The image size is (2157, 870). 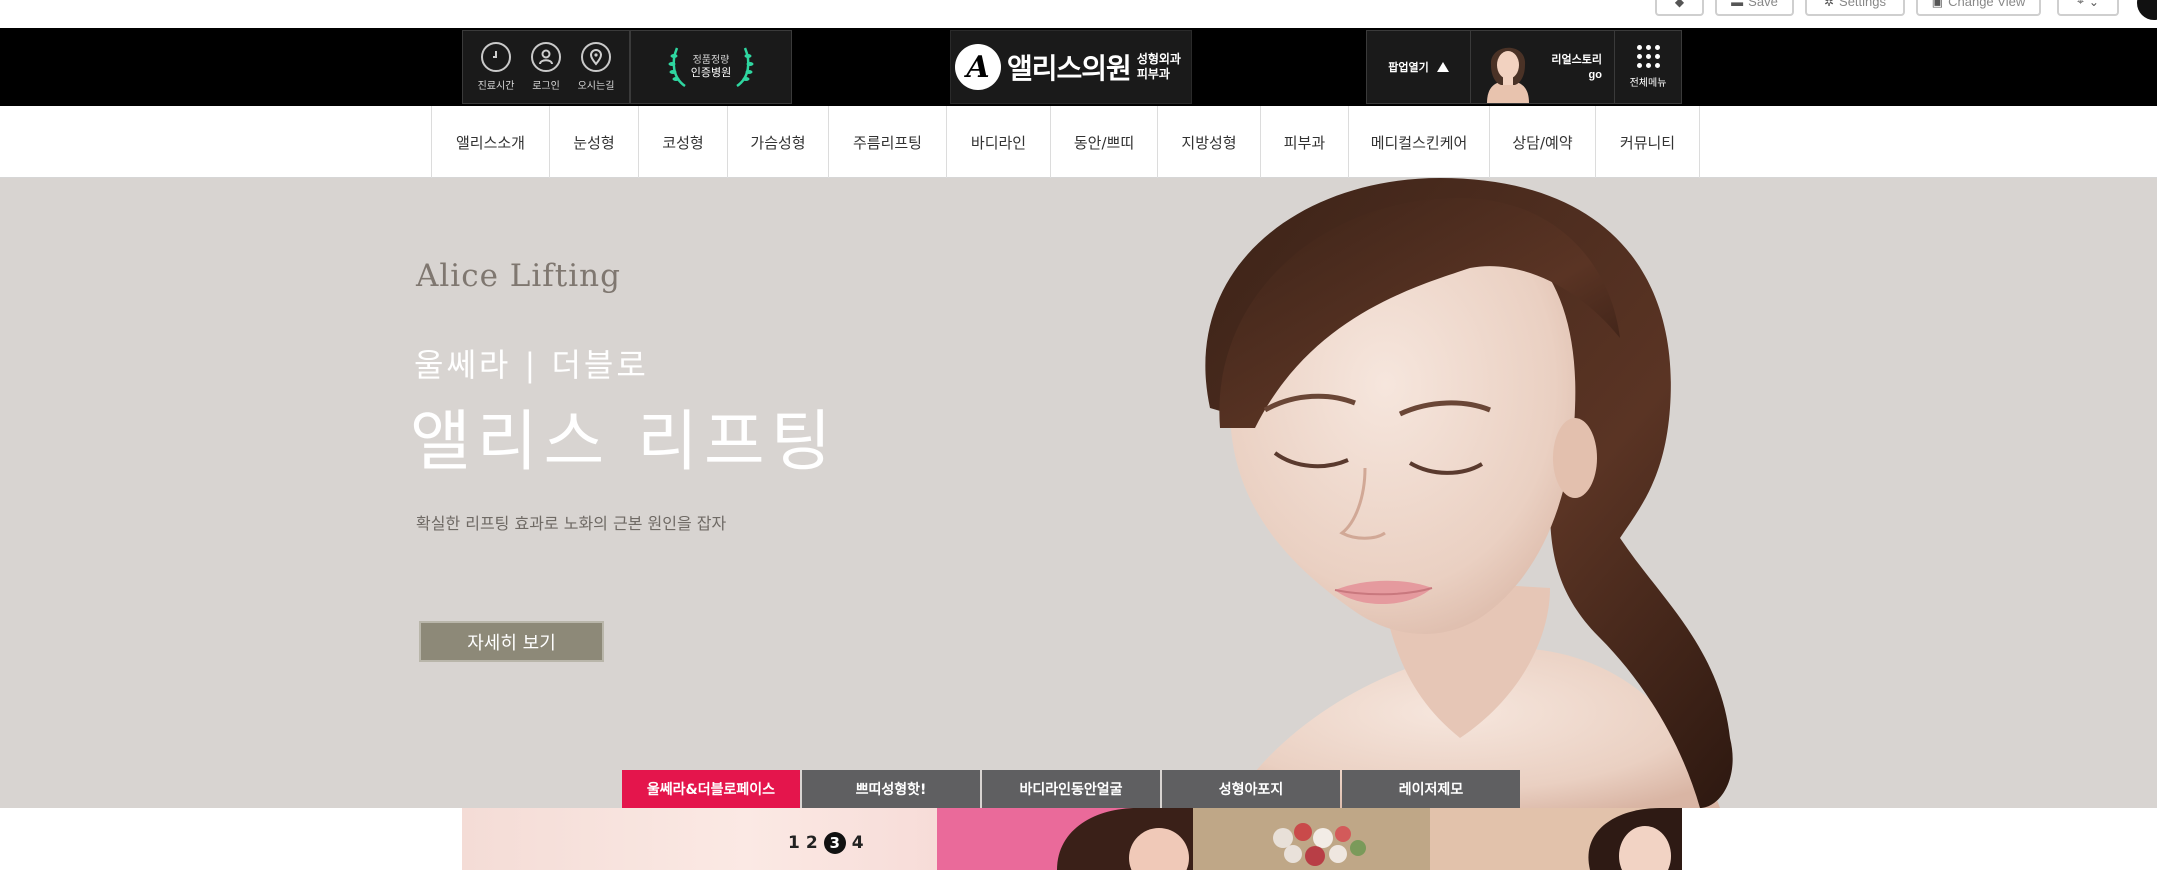 I want to click on settings-label: Settings, so click(x=1863, y=4).